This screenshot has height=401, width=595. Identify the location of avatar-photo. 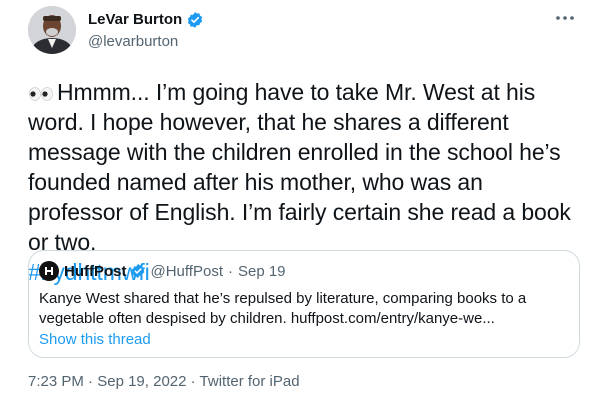
(52, 30).